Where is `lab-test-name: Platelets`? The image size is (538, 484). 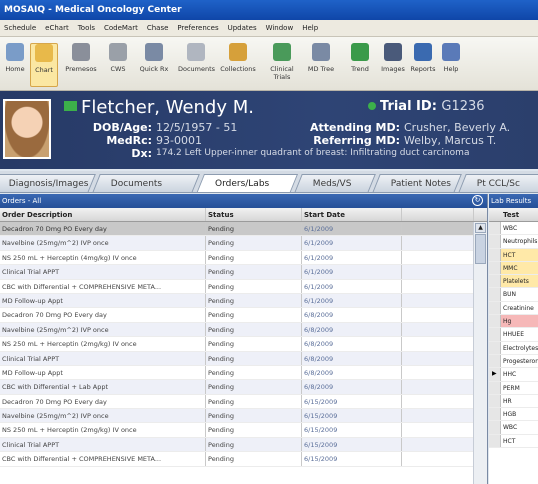
lab-test-name: Platelets is located at coordinates (516, 282).